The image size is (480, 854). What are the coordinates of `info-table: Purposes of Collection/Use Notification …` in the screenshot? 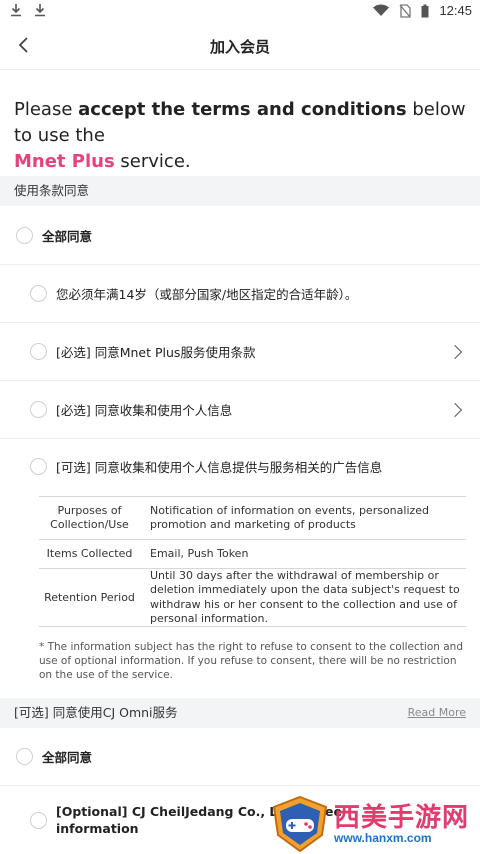 It's located at (252, 561).